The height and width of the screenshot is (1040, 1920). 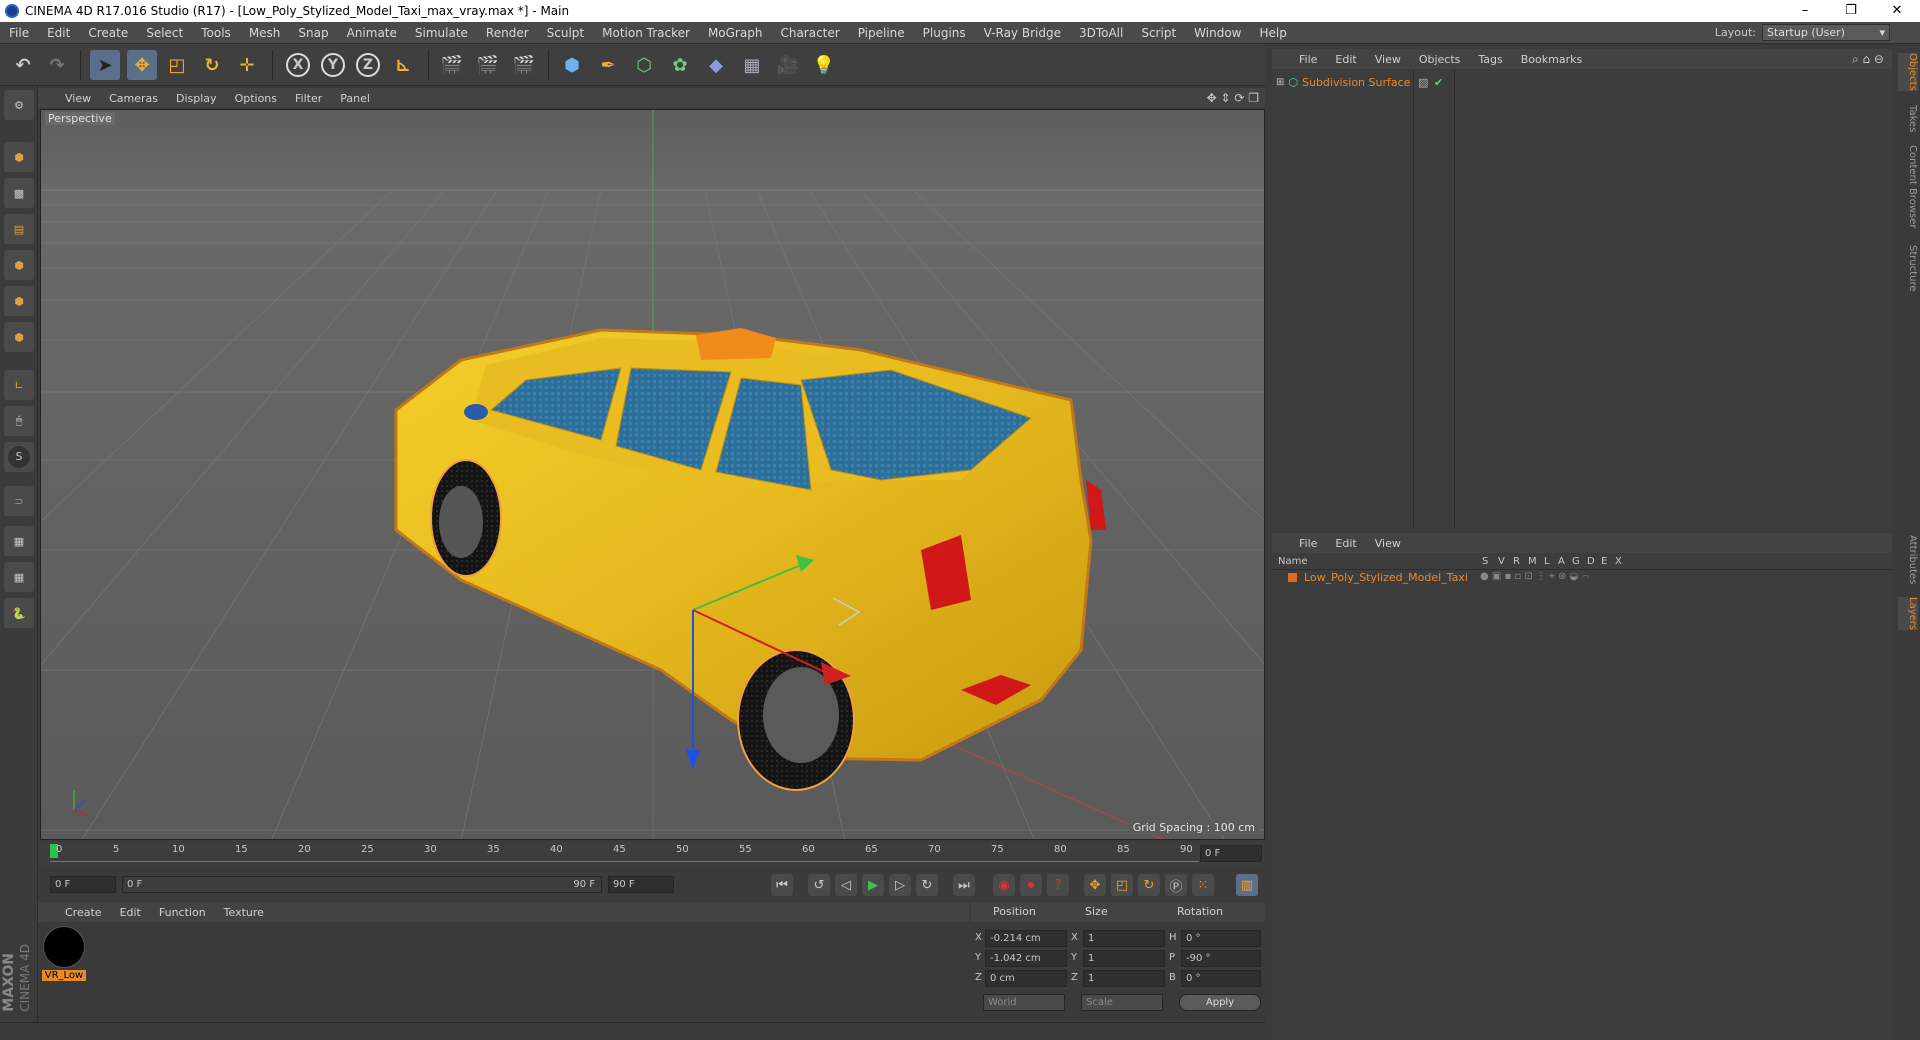 I want to click on add-light-button: 💡, so click(x=824, y=65).